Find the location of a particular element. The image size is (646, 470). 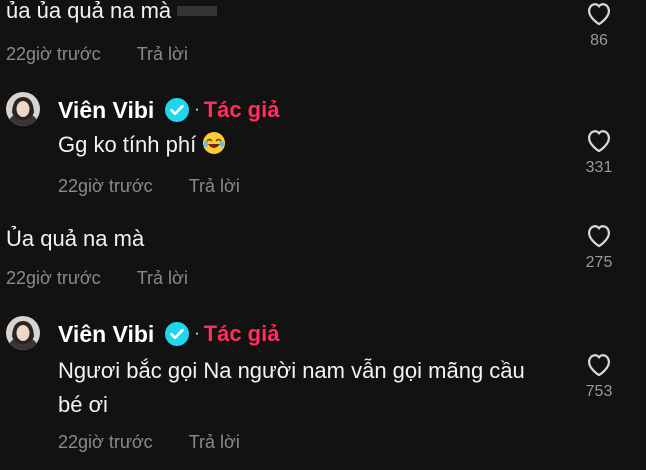

comment-1-text: ủa ủa quả na mà is located at coordinates (112, 14).